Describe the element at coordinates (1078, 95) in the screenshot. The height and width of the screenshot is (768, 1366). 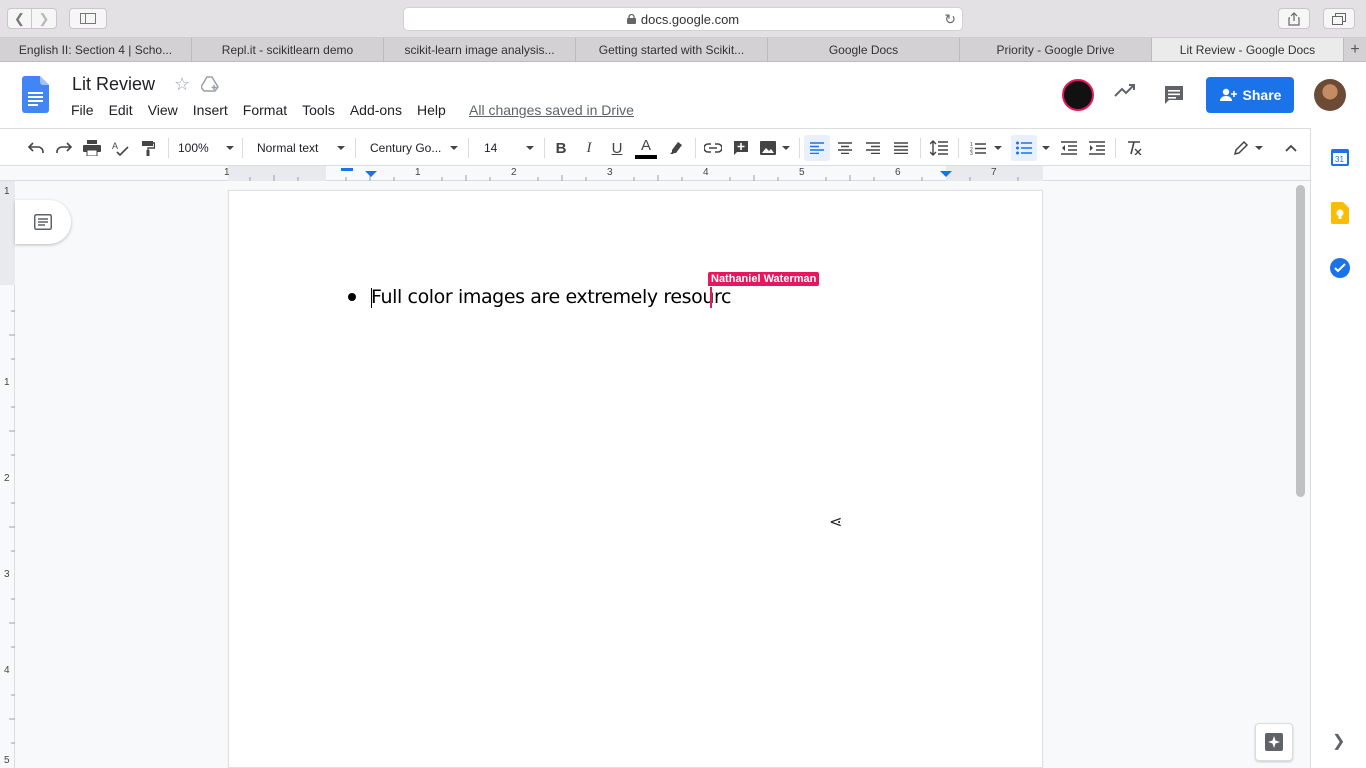
I see `collaborator-avatar` at that location.